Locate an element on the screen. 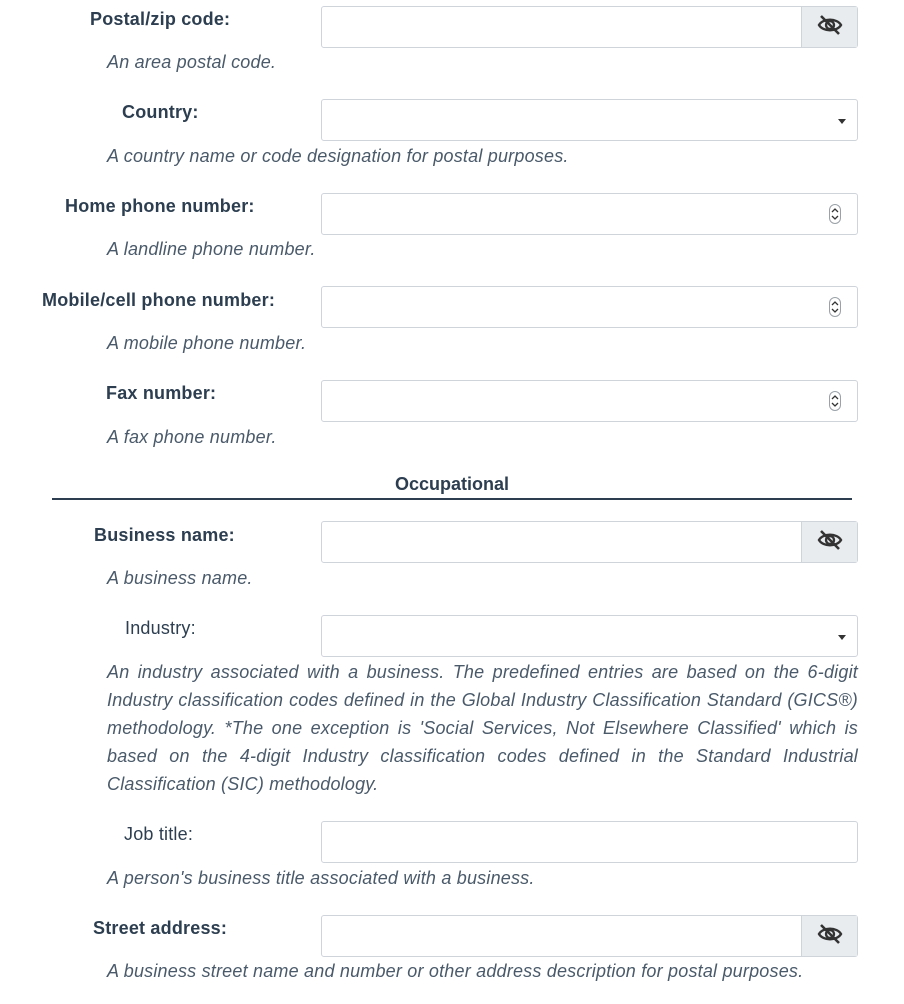 Image resolution: width=904 pixels, height=1004 pixels. home-phone-label: Home phone number: is located at coordinates (160, 206).